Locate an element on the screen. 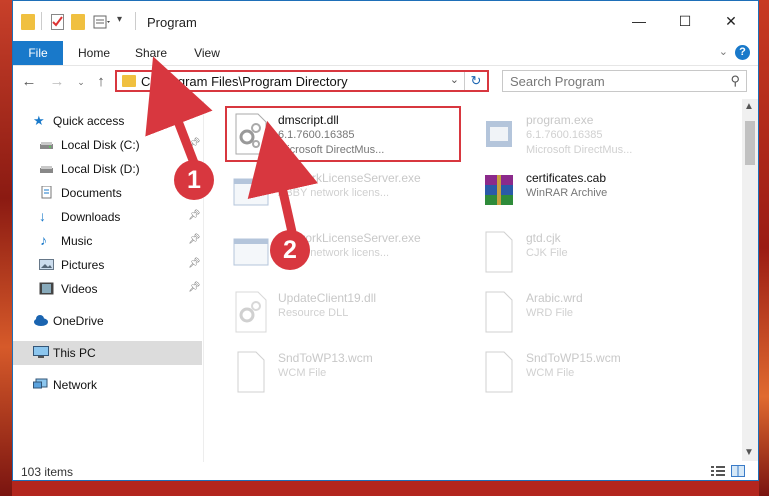 The height and width of the screenshot is (496, 769). sidebar-item-label: Network is located at coordinates (75, 385).